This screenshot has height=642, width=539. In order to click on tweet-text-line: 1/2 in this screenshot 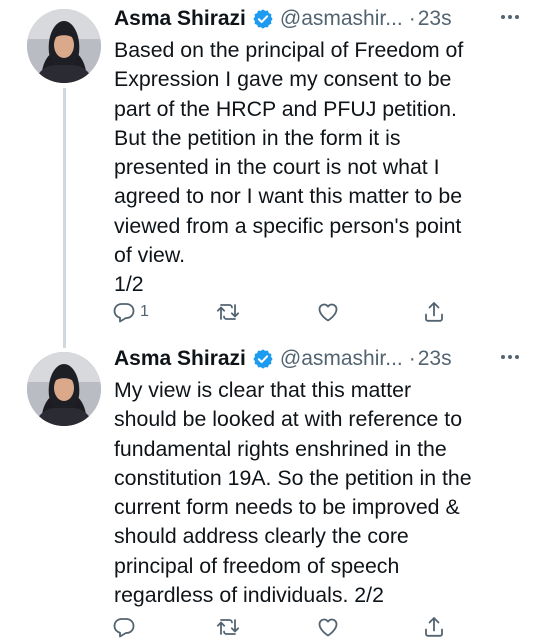, I will do `click(129, 284)`.